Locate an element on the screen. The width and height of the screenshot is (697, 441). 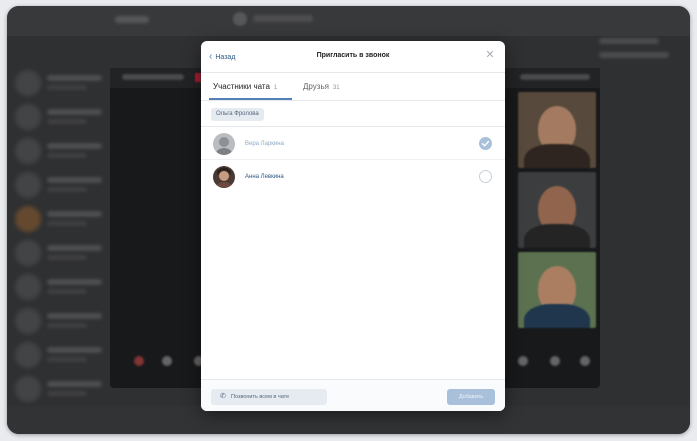
selected-user-chip: Ольга Фролова is located at coordinates (237, 114).